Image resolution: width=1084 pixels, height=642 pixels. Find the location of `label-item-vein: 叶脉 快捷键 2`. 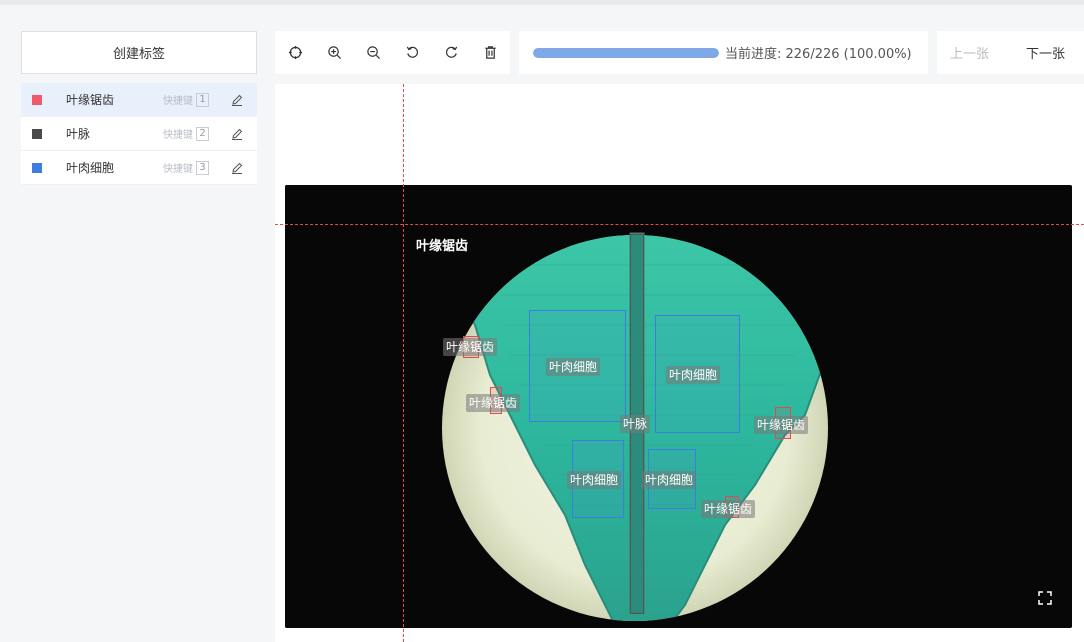

label-item-vein: 叶脉 快捷键 2 is located at coordinates (139, 134).